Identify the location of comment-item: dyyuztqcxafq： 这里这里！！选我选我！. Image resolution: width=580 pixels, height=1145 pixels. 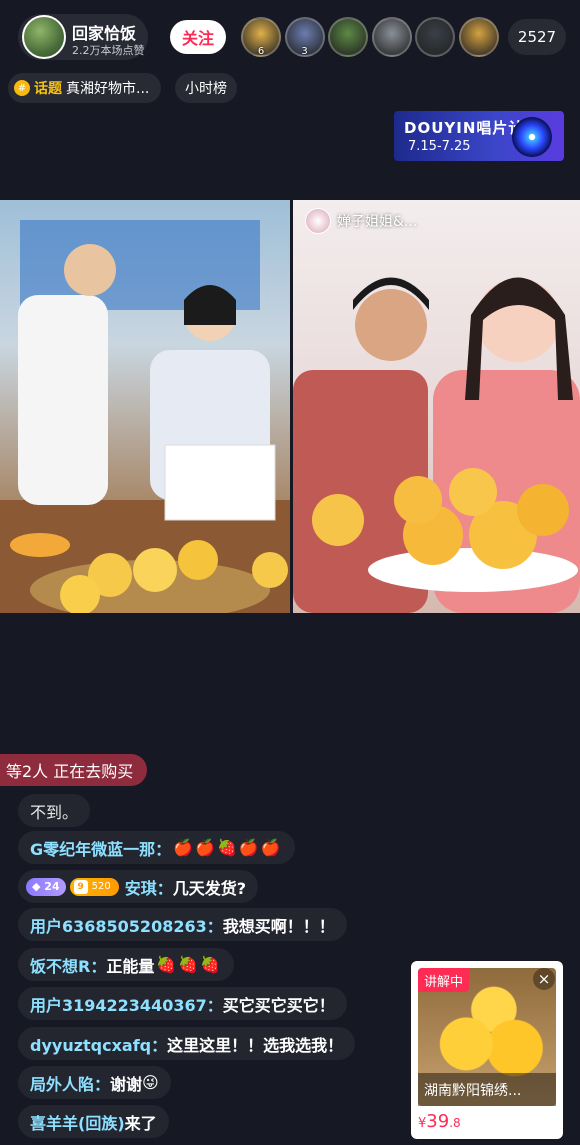
(187, 1043).